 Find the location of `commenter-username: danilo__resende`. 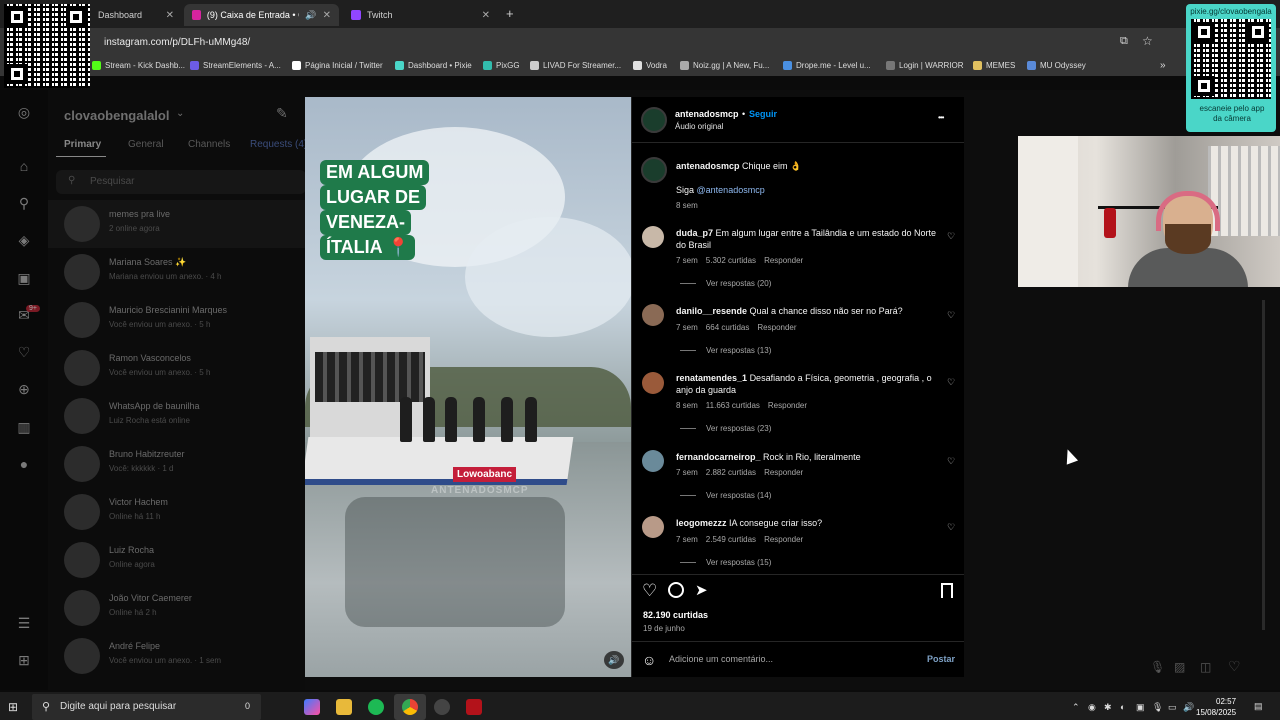

commenter-username: danilo__resende is located at coordinates (711, 311).